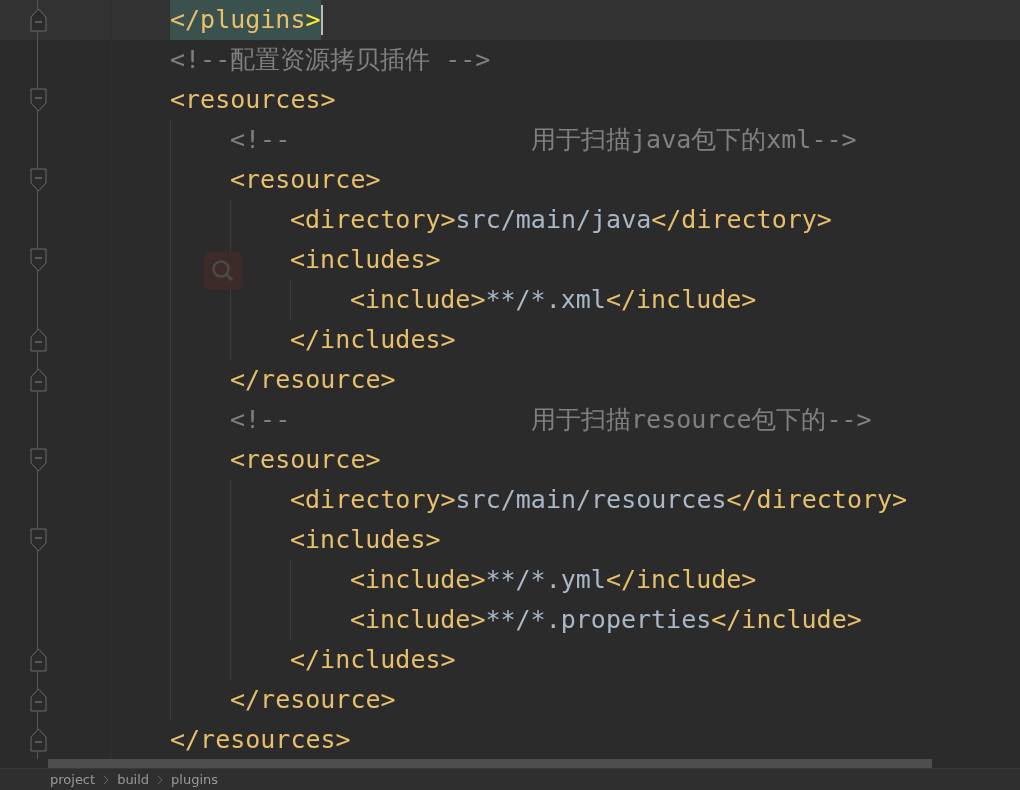 Image resolution: width=1020 pixels, height=790 pixels. Describe the element at coordinates (330, 60) in the screenshot. I see `code-comment: <!--配置资源拷贝插件 -->` at that location.